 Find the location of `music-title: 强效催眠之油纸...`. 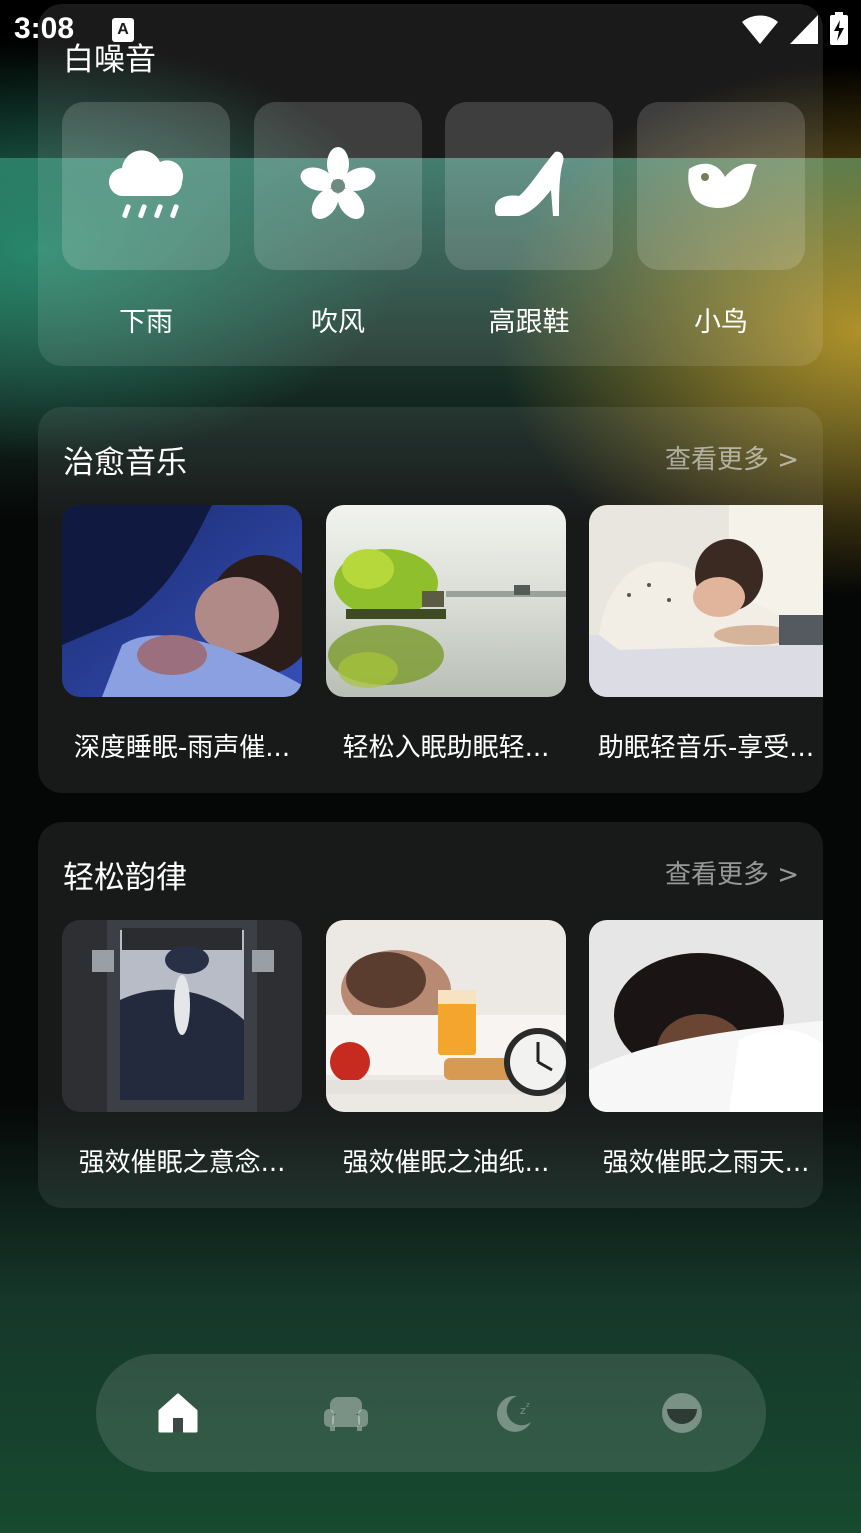

music-title: 强效催眠之油纸... is located at coordinates (446, 1163).